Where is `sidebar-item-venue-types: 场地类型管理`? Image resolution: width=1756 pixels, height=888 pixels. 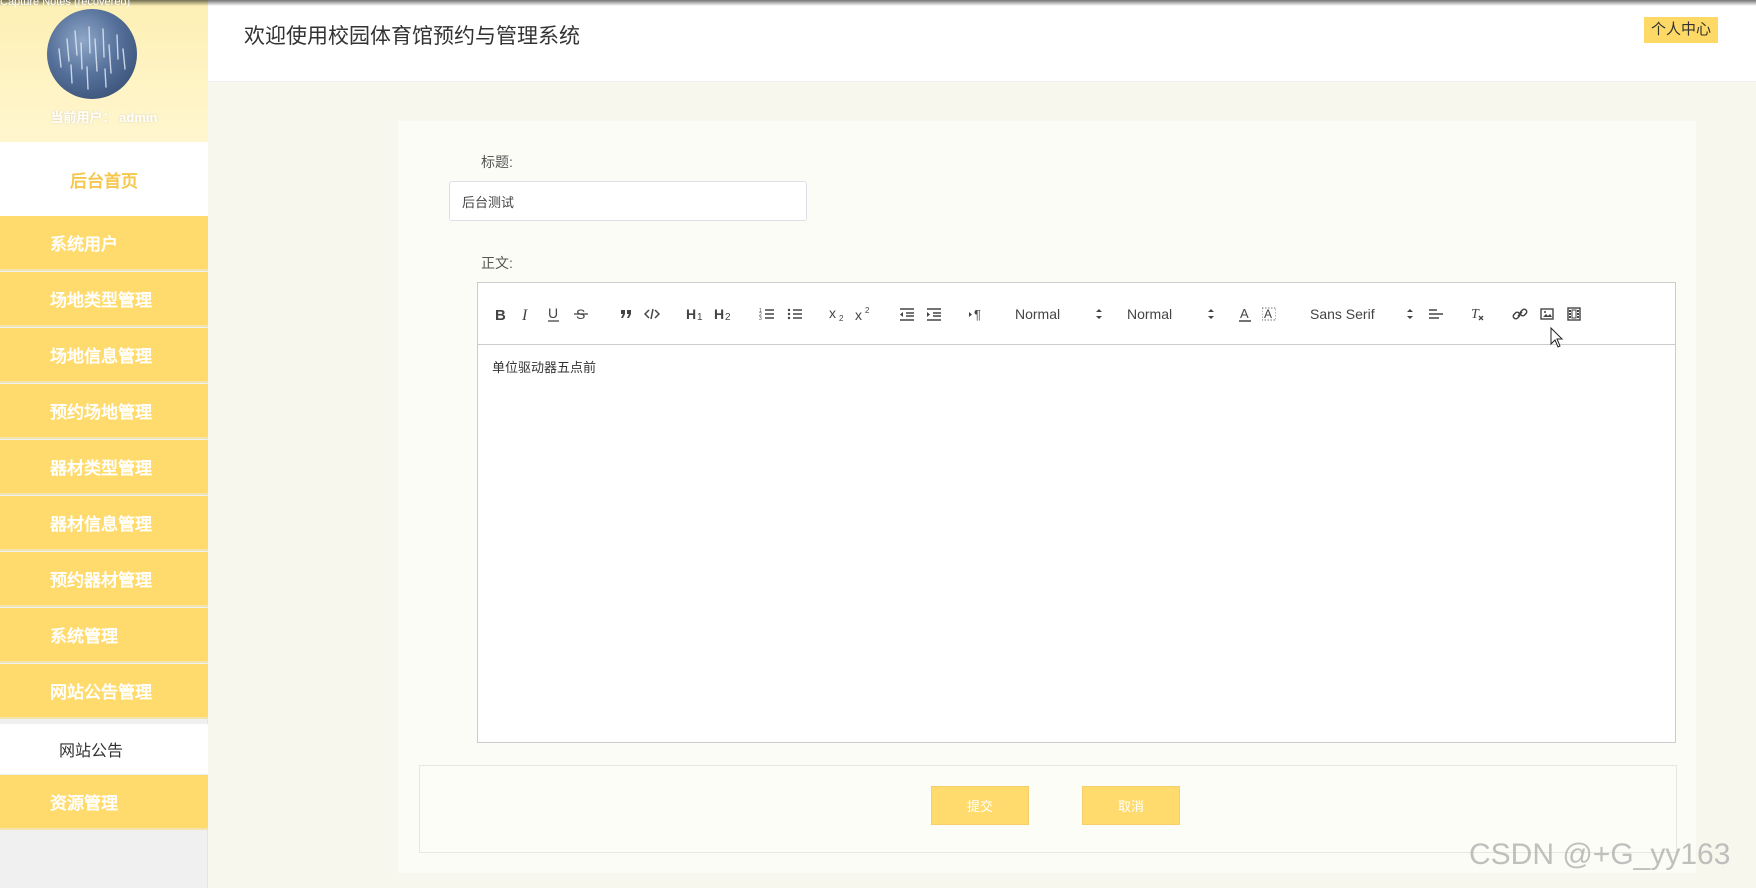 sidebar-item-venue-types: 场地类型管理 is located at coordinates (104, 299).